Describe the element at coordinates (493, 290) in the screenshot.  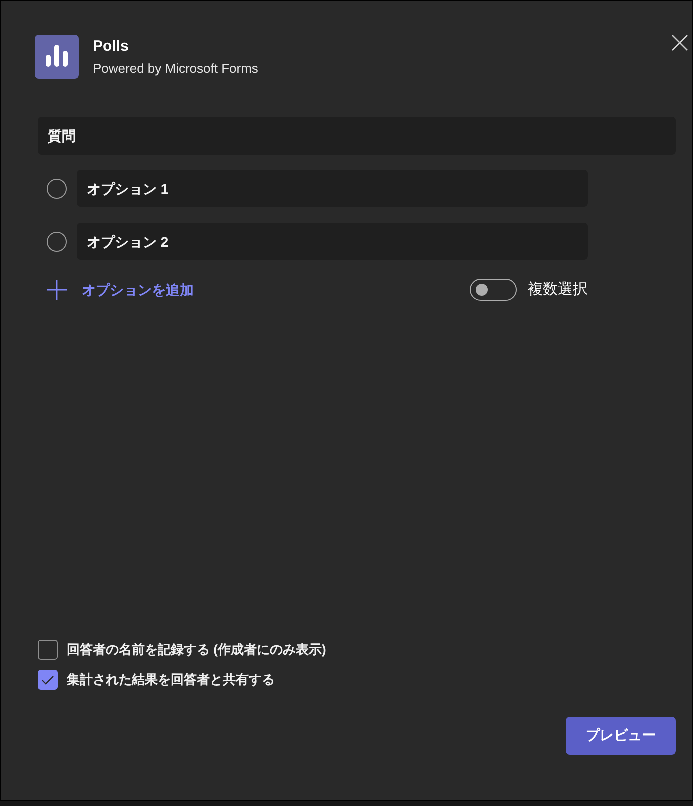
I see `toggle-switch` at that location.